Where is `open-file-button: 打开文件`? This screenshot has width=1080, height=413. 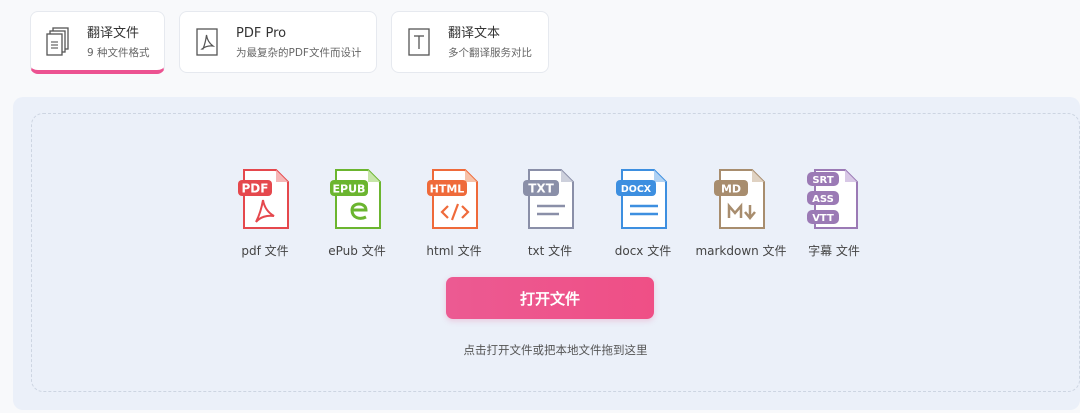
open-file-button: 打开文件 is located at coordinates (550, 298).